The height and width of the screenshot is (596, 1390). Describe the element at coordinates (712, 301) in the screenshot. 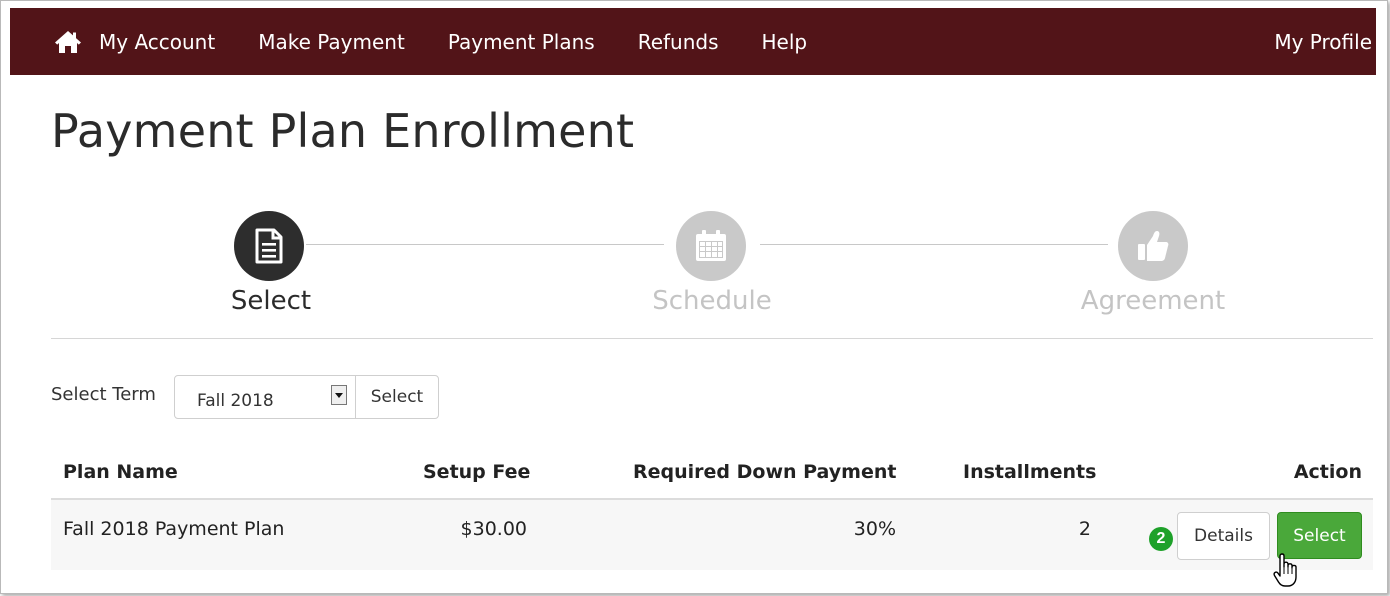

I see `step-label-schedule: Schedule` at that location.